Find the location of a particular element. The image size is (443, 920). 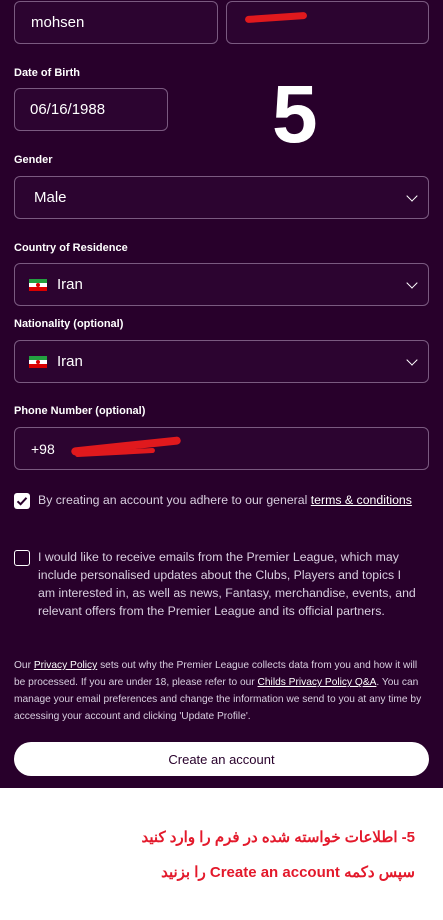

phone-field: +98 is located at coordinates (221, 448).